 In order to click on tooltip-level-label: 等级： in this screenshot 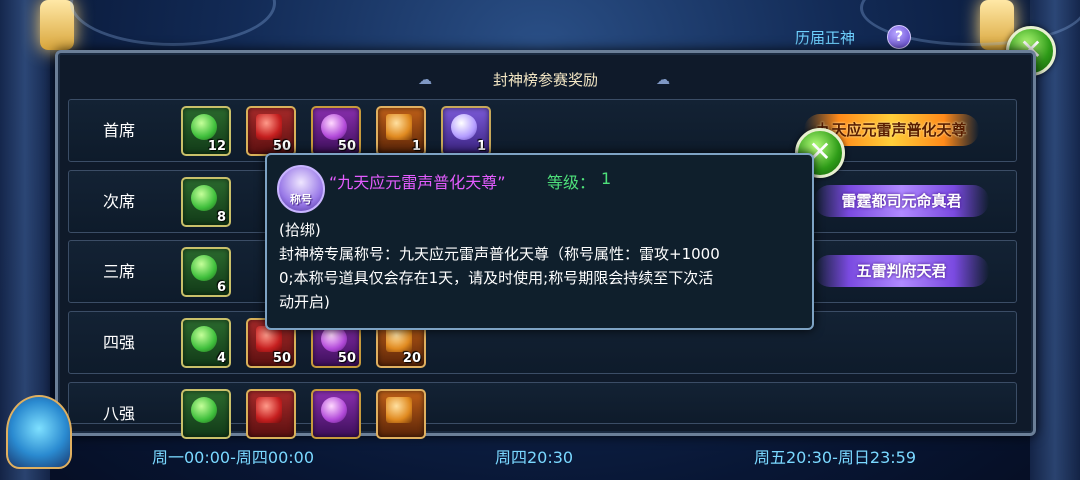, I will do `click(571, 182)`.